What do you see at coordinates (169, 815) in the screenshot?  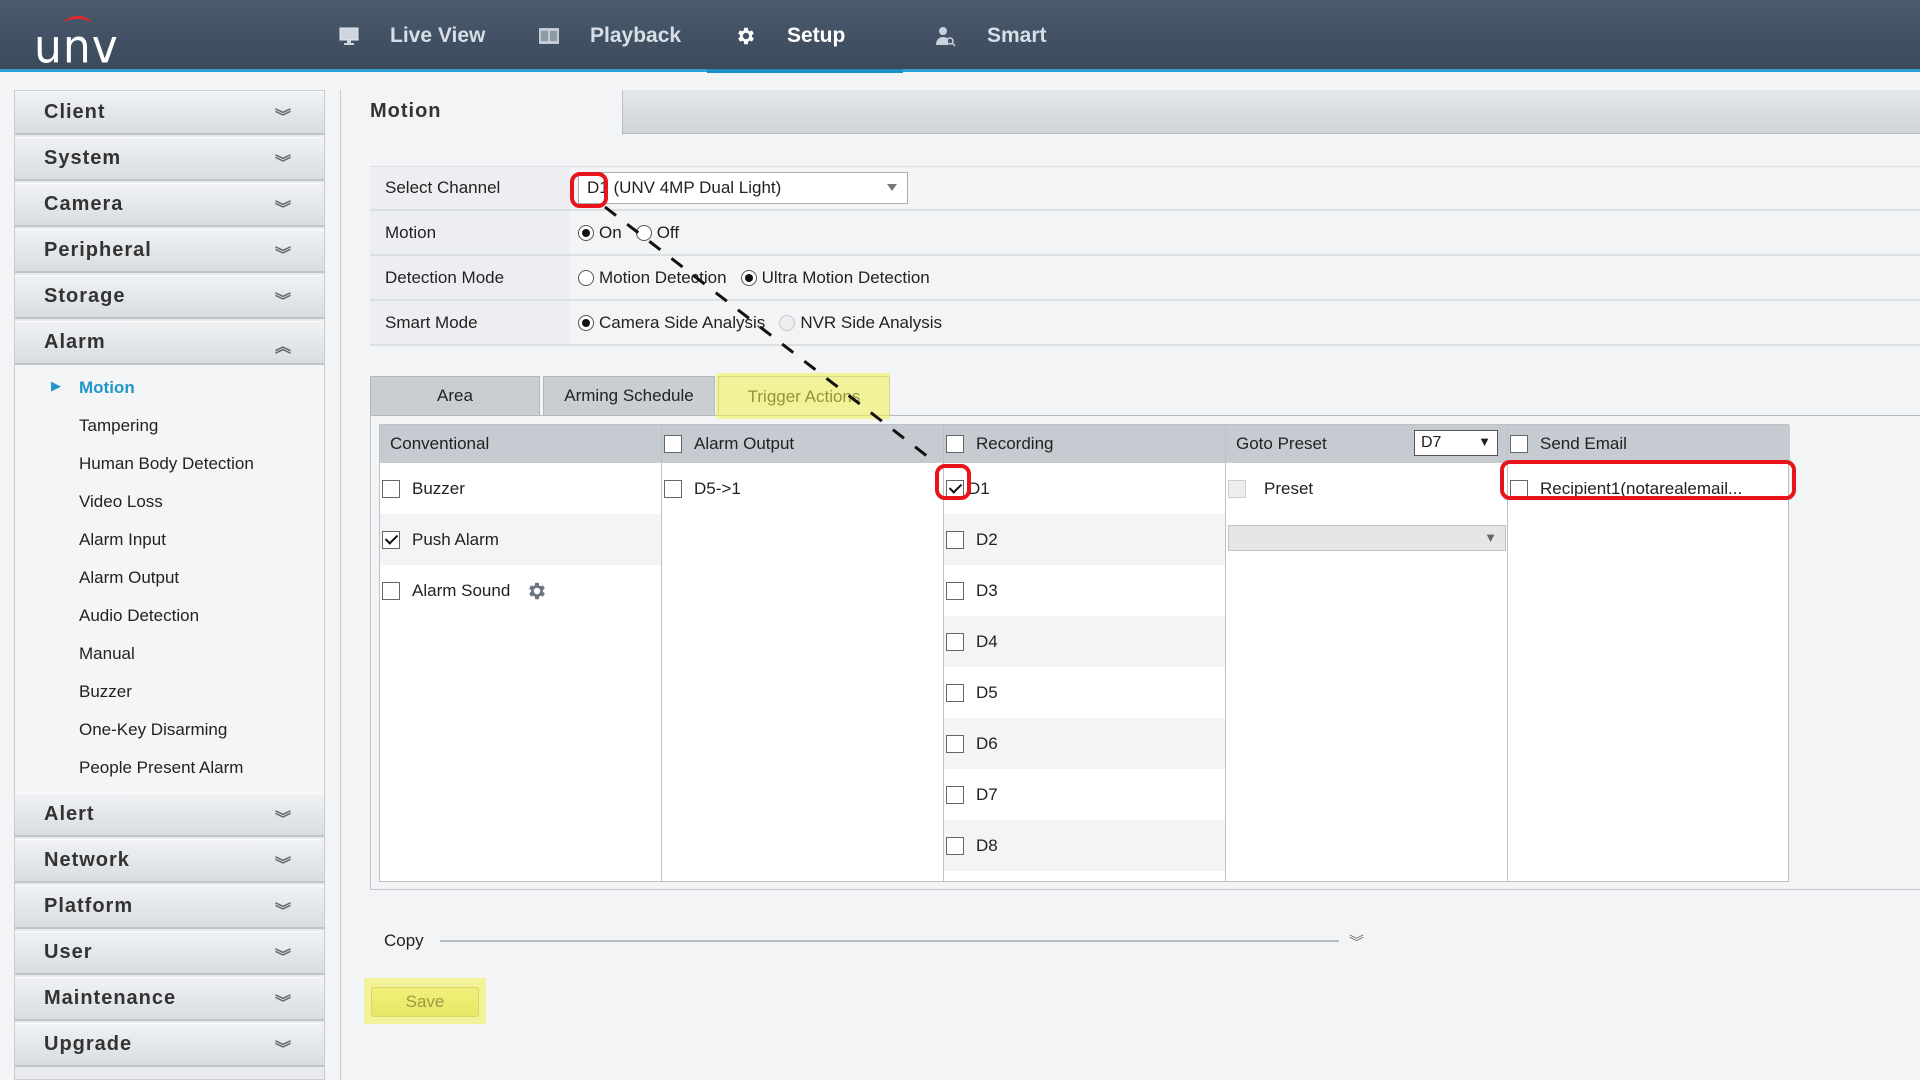 I see `sidebar-group-alert: Alert ︾` at bounding box center [169, 815].